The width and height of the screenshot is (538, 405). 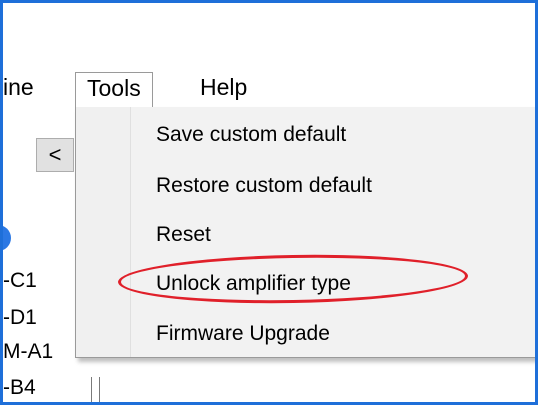 What do you see at coordinates (55, 155) in the screenshot?
I see `previous-button: <` at bounding box center [55, 155].